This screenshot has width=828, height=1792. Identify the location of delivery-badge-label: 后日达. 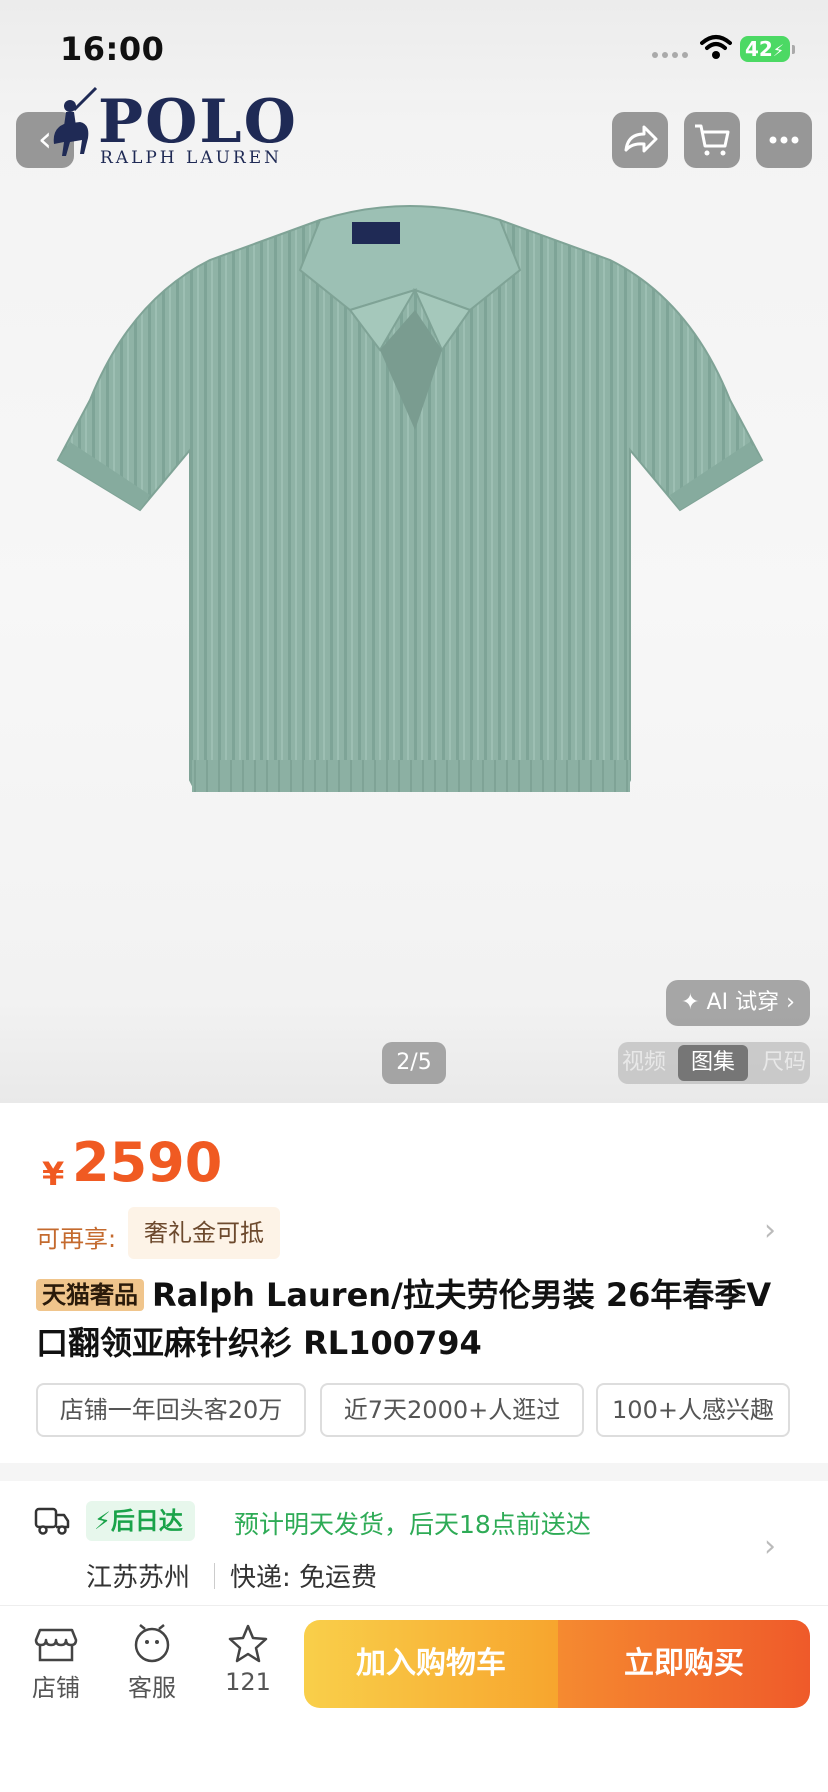
(146, 1521).